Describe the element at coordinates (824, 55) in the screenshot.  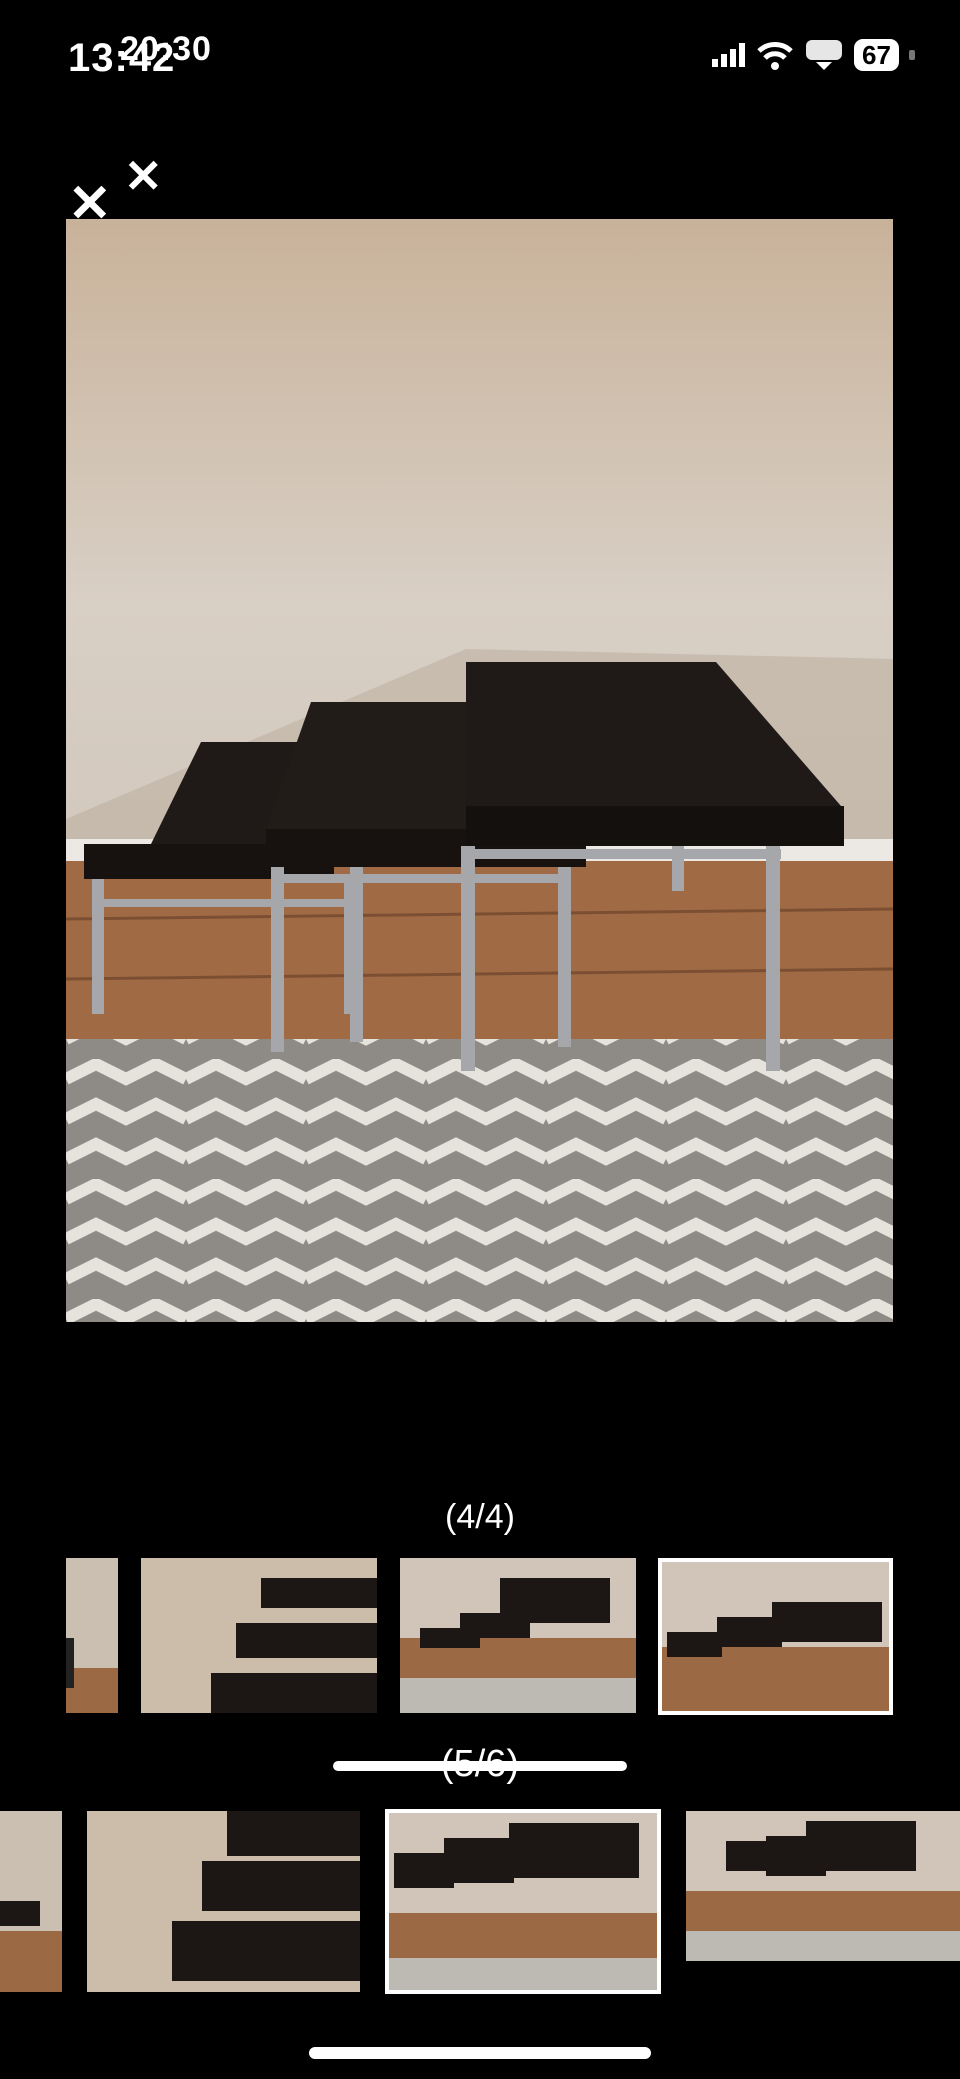
I see `wifi-icon-back` at that location.